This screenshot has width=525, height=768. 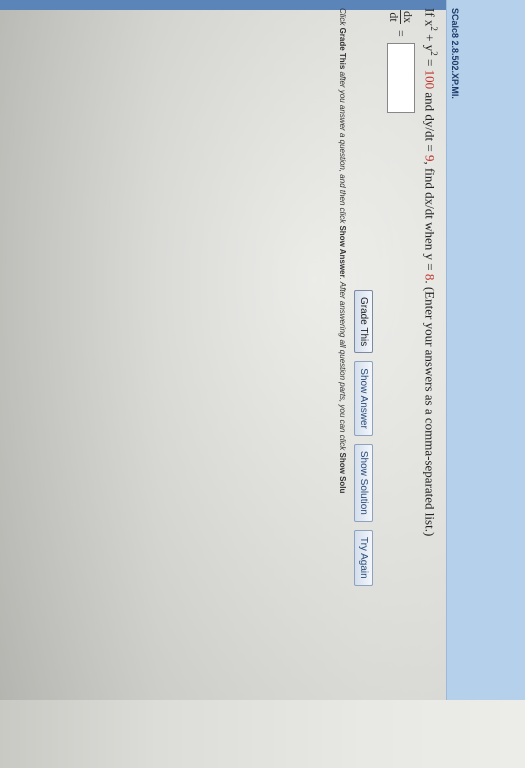 I want to click on grade-this-button: Grade This, so click(x=363, y=322).